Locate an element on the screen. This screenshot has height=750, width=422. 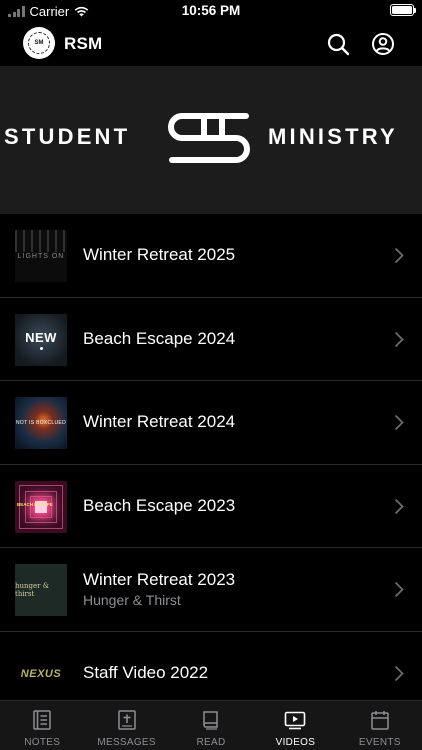
banner-left-word: STUDENT is located at coordinates (67, 136).